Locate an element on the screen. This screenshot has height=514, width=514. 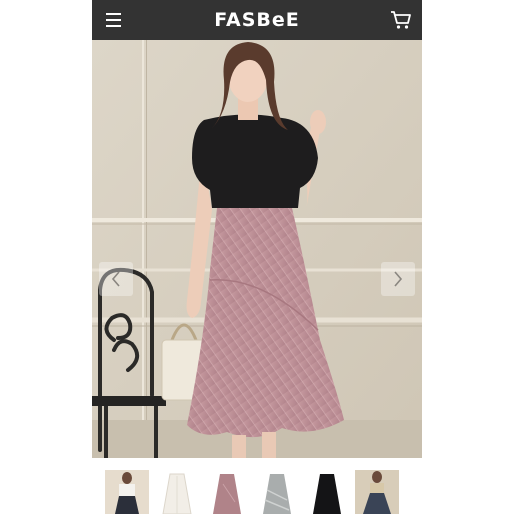
hamburger-menu-icon is located at coordinates (113, 14).